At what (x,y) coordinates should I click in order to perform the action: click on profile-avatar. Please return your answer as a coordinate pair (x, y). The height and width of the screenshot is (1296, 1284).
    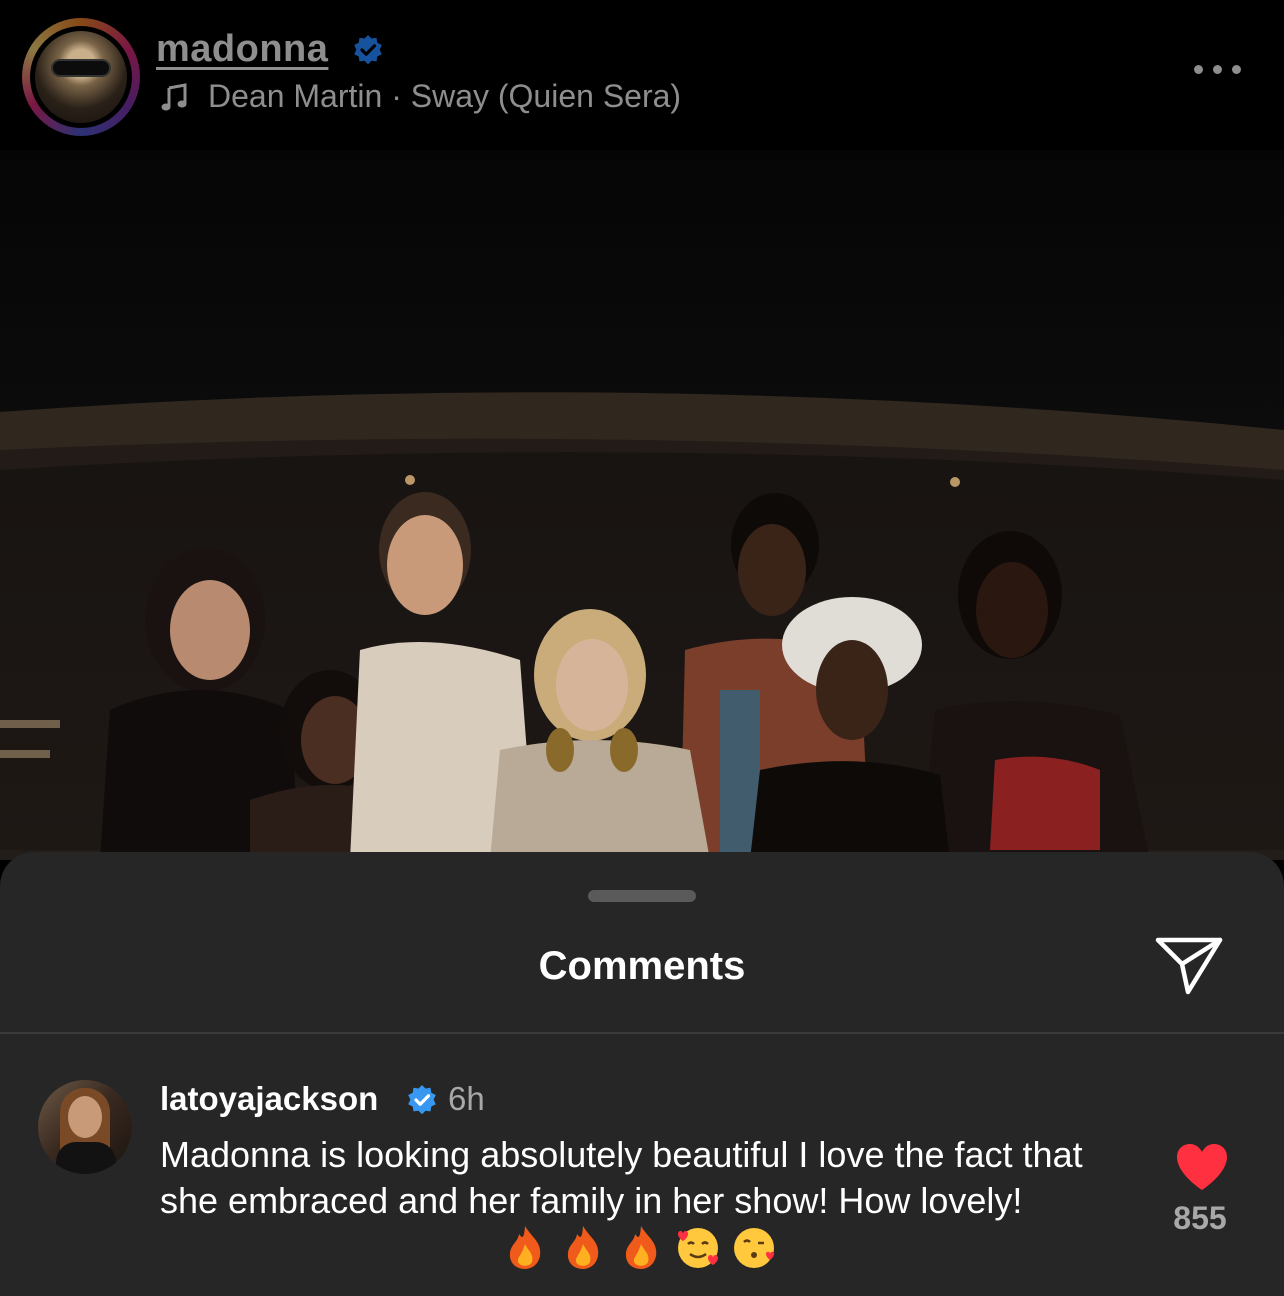
    Looking at the image, I should click on (81, 77).